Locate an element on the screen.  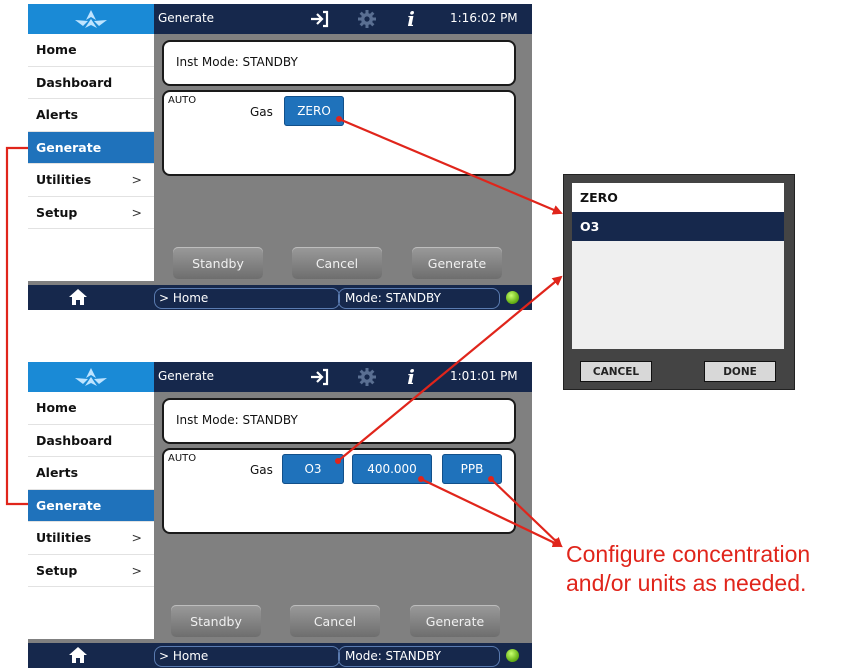
clock: 1:01:01 PM is located at coordinates (484, 376).